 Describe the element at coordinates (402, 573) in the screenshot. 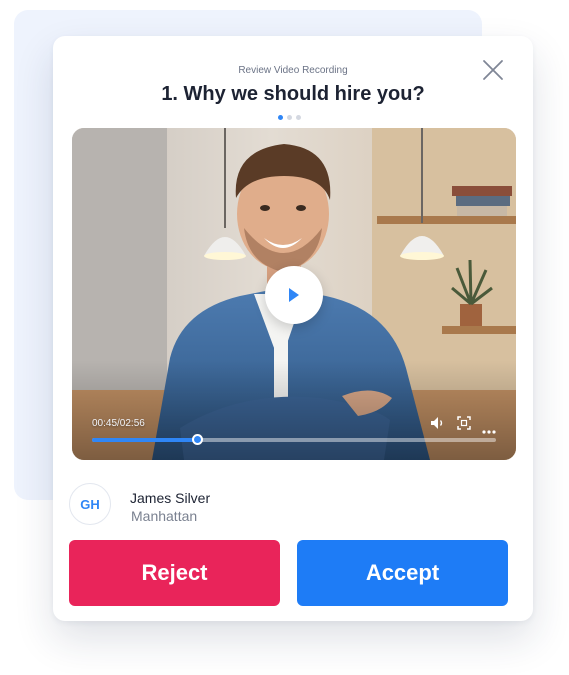

I see `accept-button: Accept` at that location.